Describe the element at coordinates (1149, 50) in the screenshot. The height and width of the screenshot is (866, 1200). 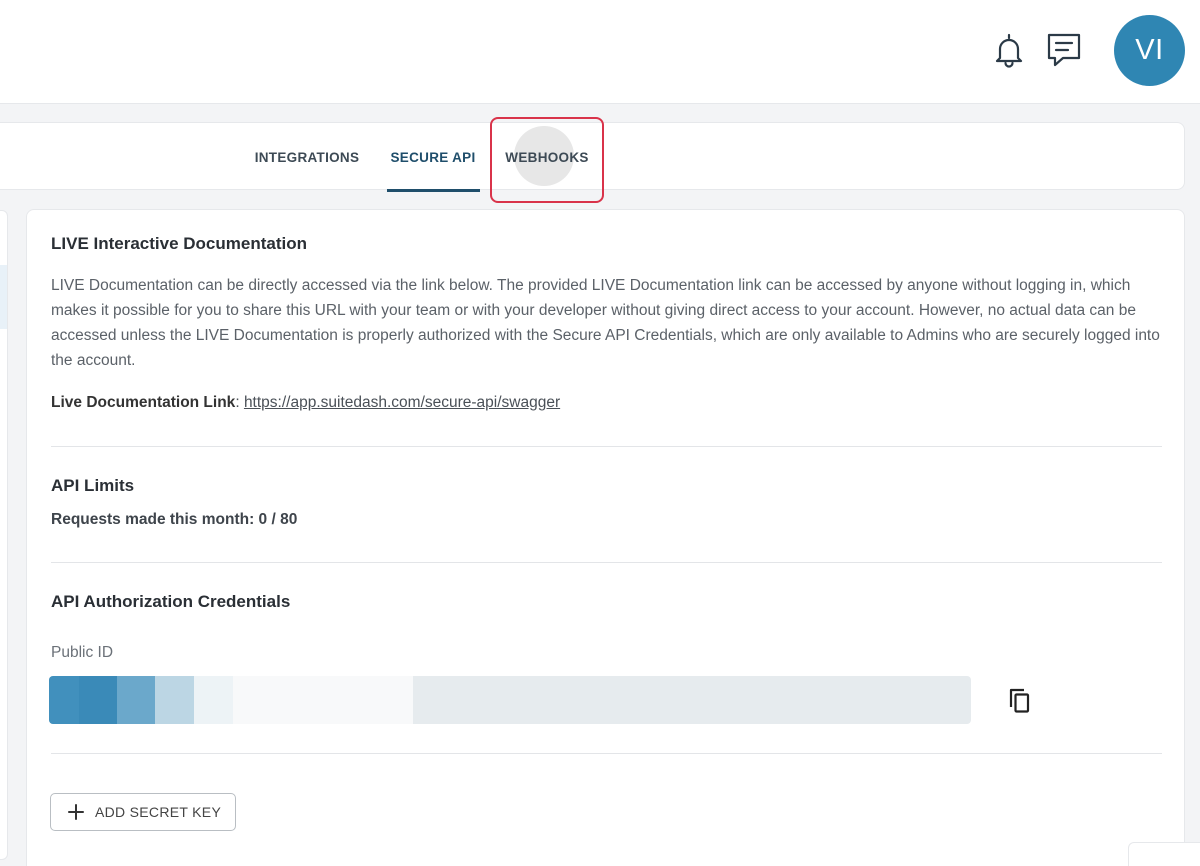
I see `user-avatar: VI` at that location.